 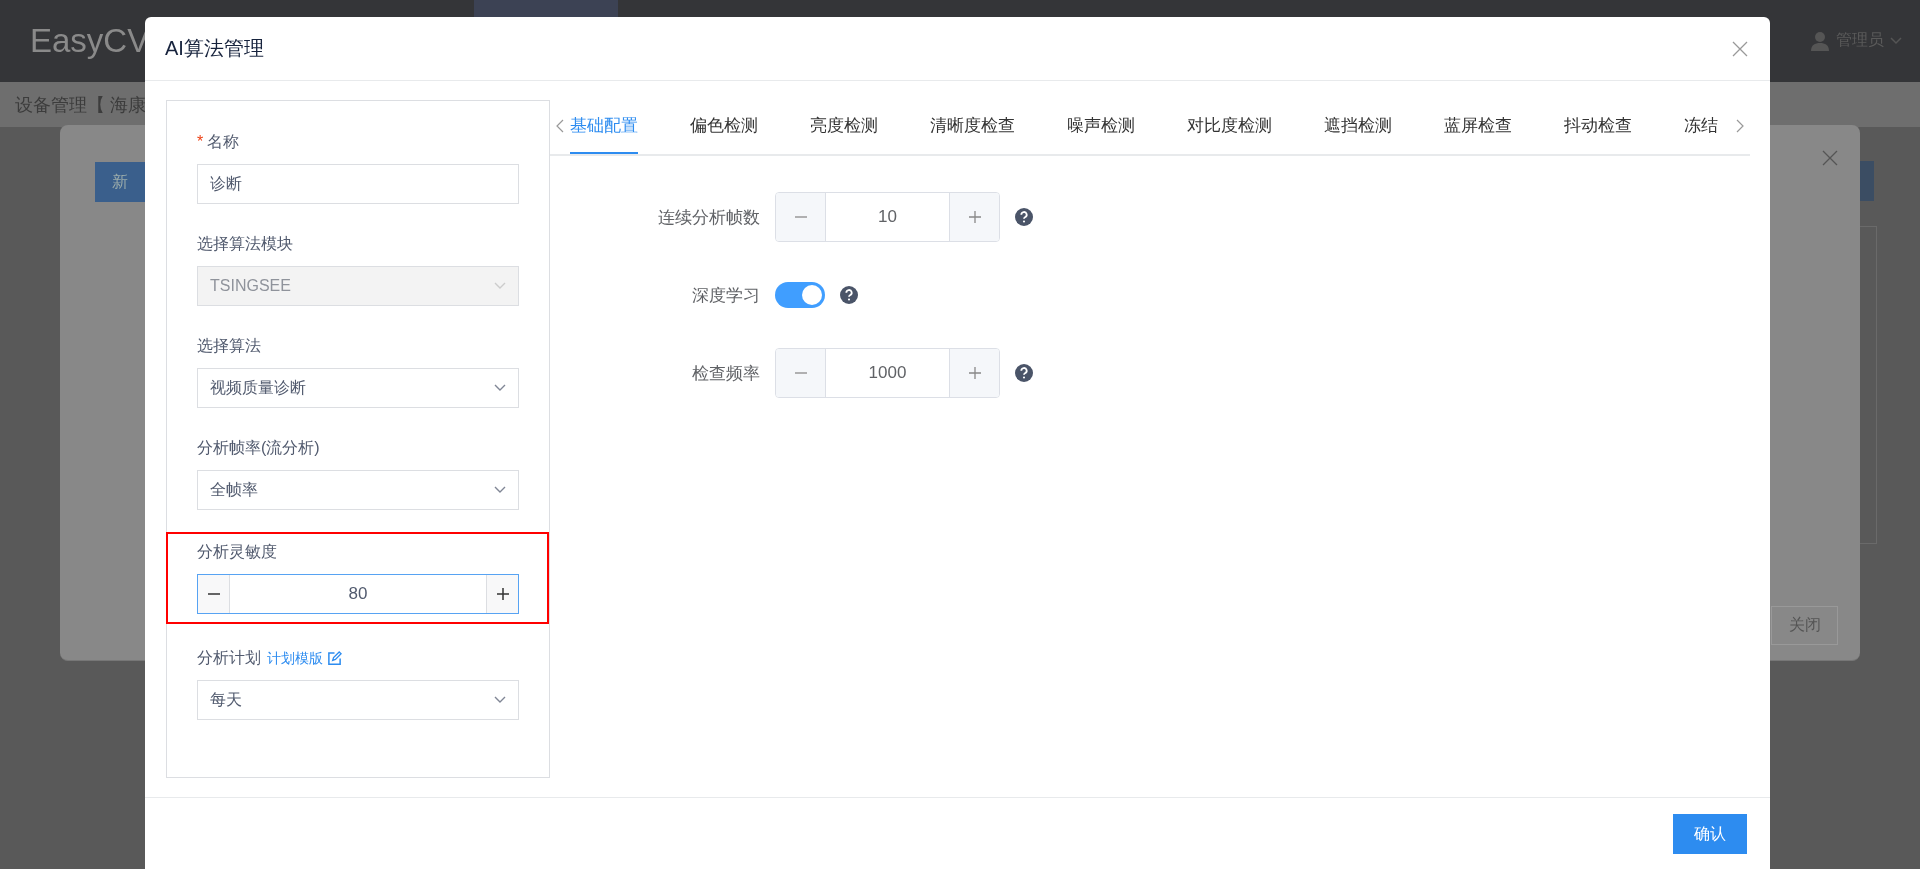 What do you see at coordinates (223, 142) in the screenshot?
I see `field-label: 名称` at bounding box center [223, 142].